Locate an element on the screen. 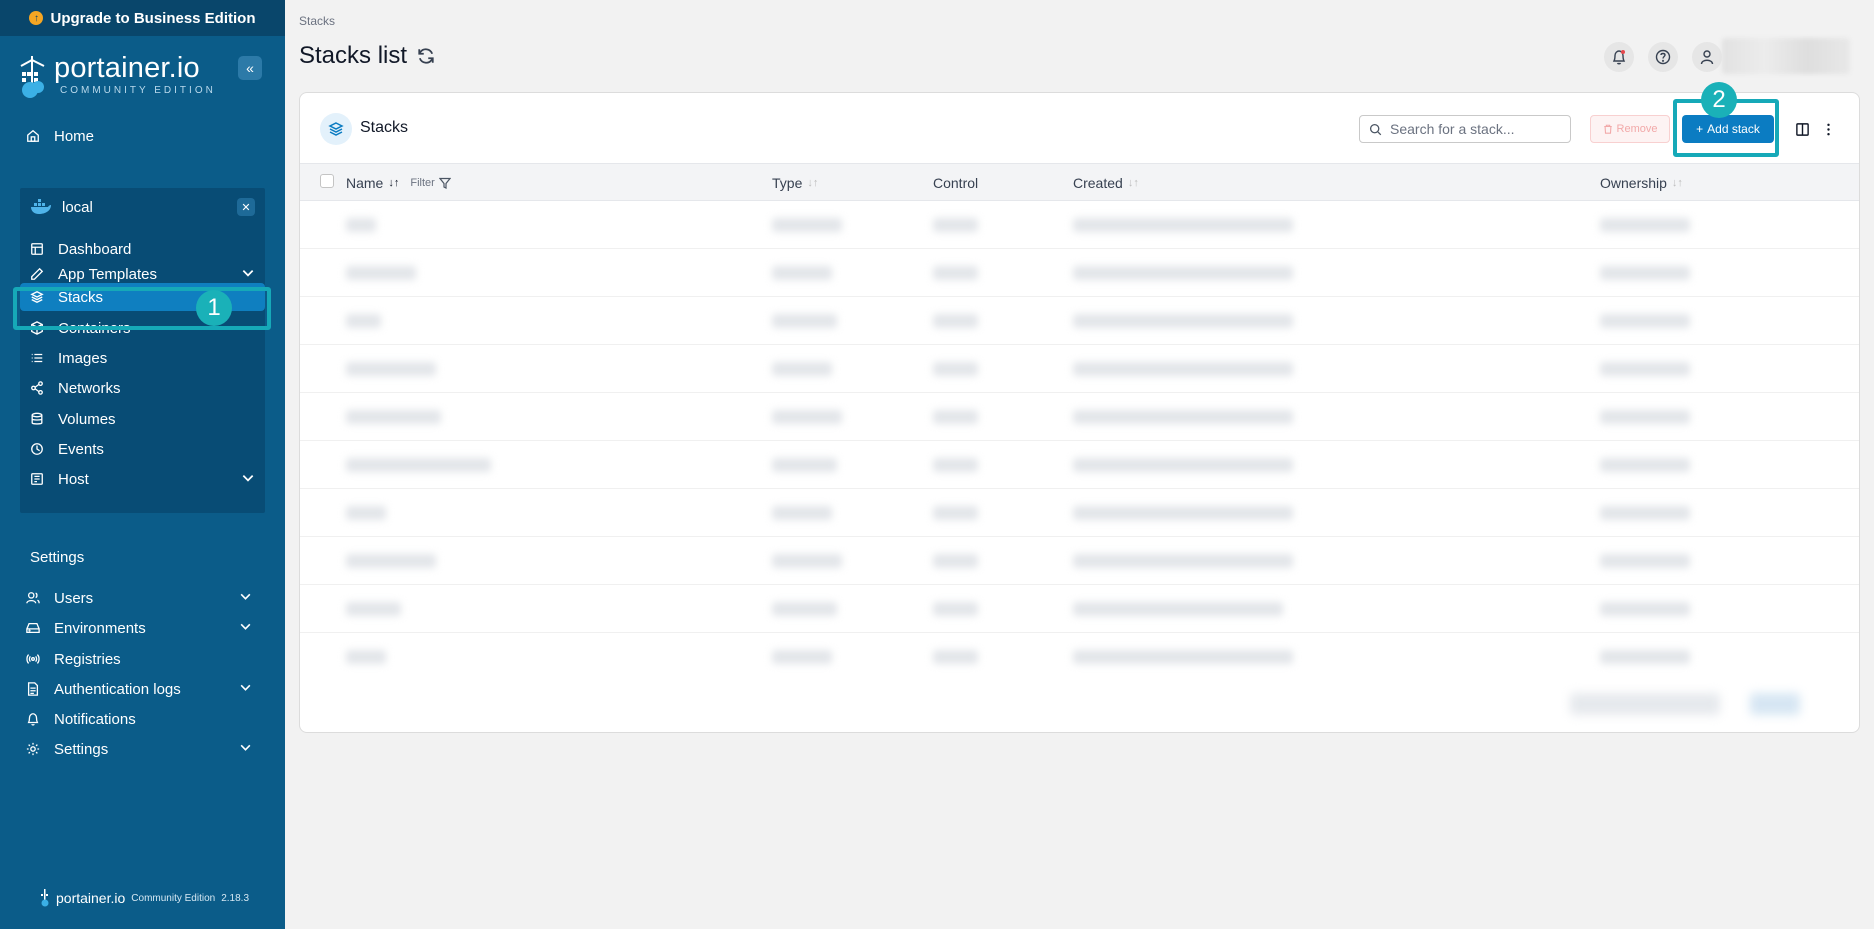  users-icon is located at coordinates (33, 598).